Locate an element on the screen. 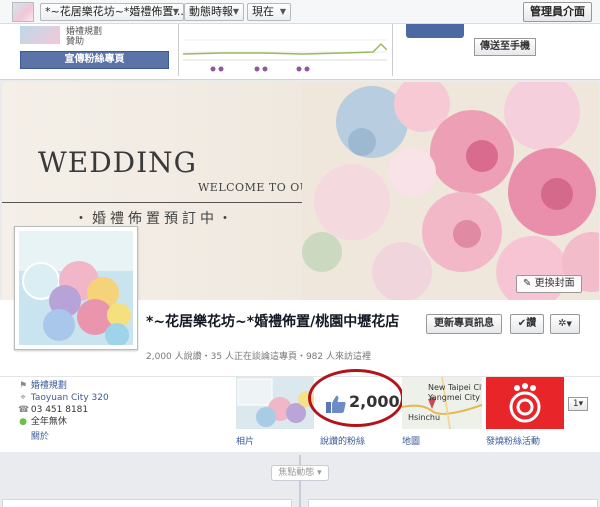 The height and width of the screenshot is (507, 600). info-category: ⚑ 婚禮規劃 is located at coordinates (63, 386).